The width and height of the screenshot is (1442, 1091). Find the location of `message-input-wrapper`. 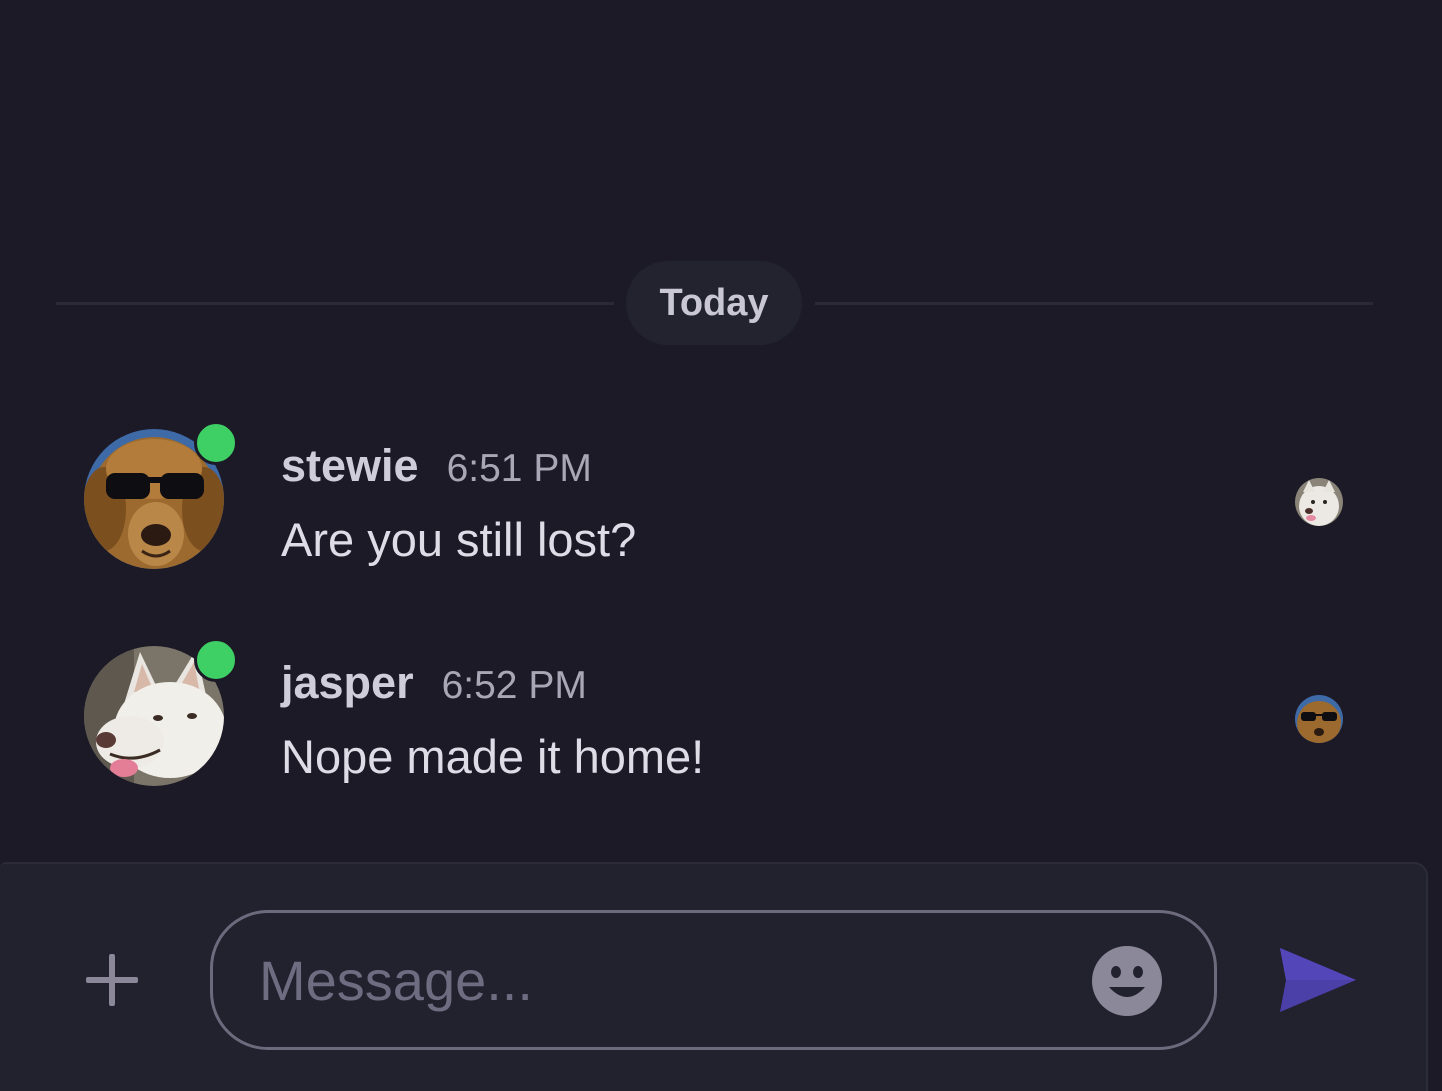

message-input-wrapper is located at coordinates (713, 980).